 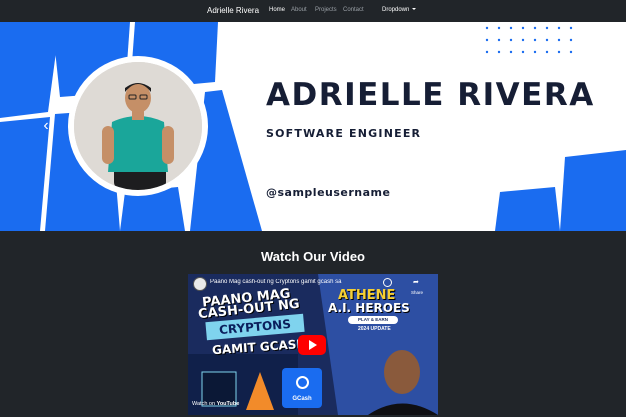 I want to click on gcash-label: GCash, so click(x=302, y=399).